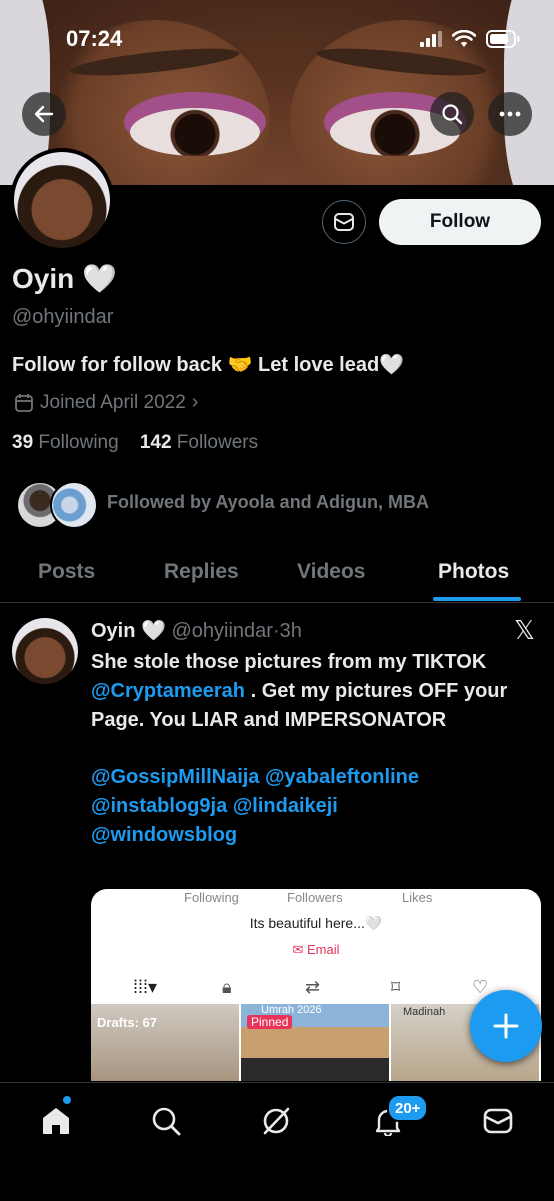  I want to click on mention-link: @instablog9ja, so click(159, 806).